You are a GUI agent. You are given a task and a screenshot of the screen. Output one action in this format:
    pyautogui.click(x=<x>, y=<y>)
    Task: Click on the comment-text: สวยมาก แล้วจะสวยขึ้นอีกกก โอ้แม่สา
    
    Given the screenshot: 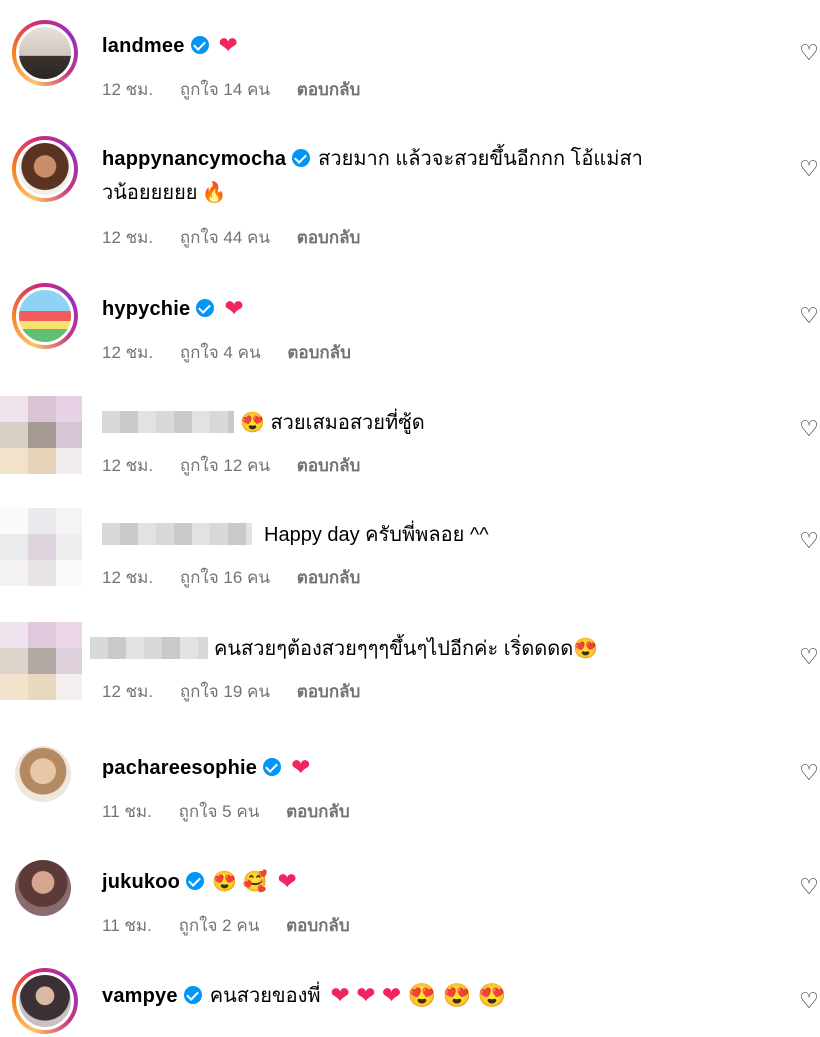 What is the action you would take?
    pyautogui.click(x=480, y=159)
    